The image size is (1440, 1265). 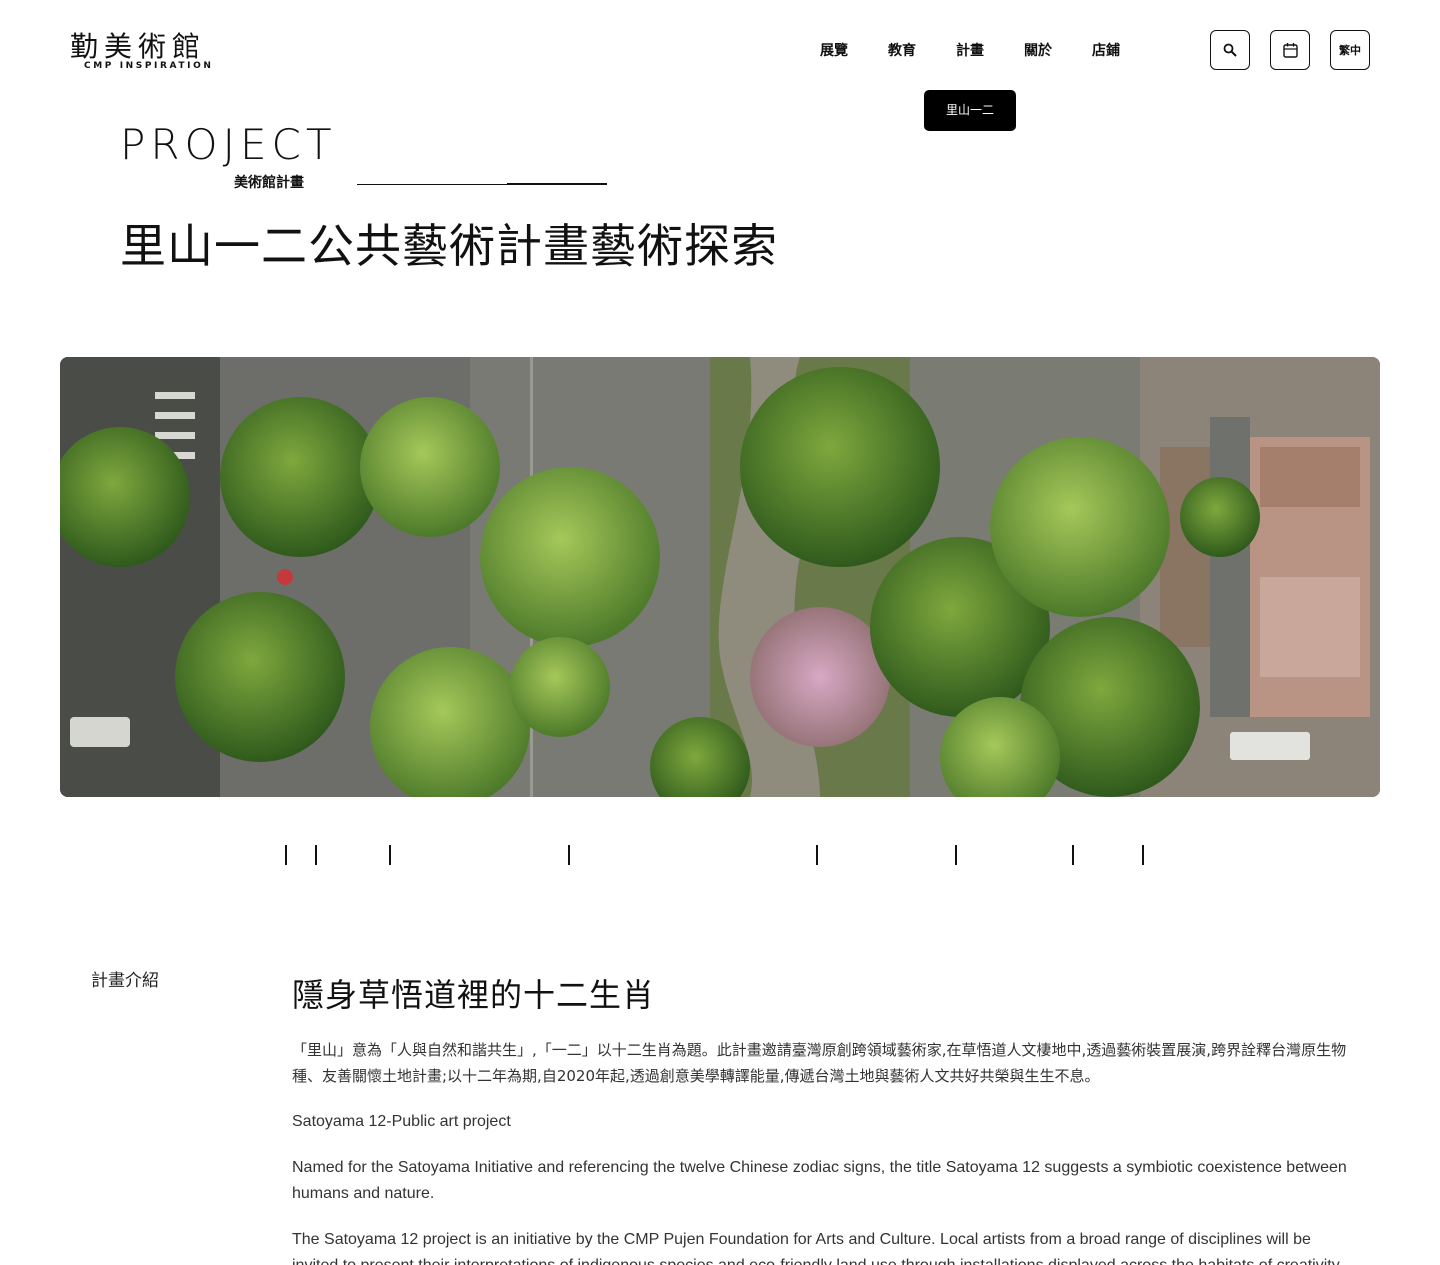 I want to click on site-logo: 勤美術館 CMP INSPIRATION, so click(x=151, y=52).